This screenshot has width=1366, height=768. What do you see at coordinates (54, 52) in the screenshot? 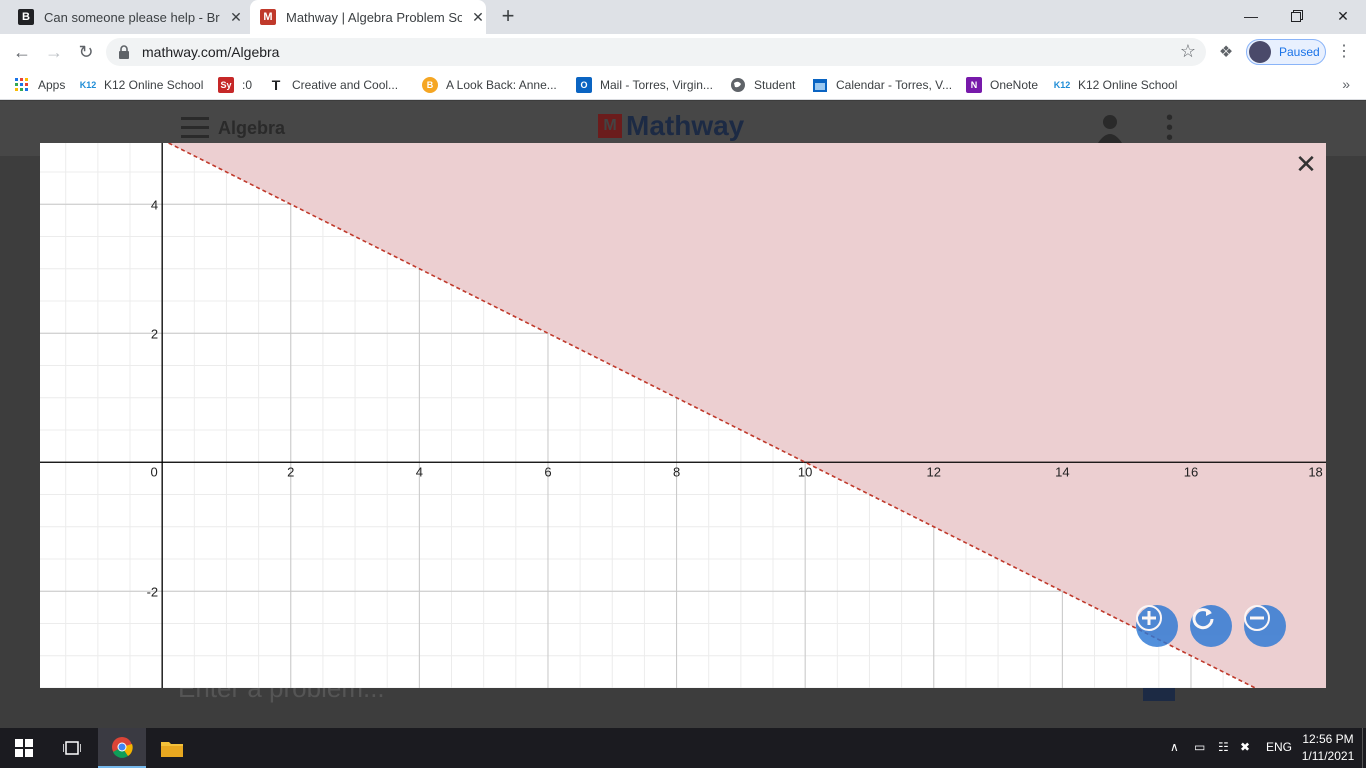
I see `forward-arrow-icon: →` at bounding box center [54, 52].